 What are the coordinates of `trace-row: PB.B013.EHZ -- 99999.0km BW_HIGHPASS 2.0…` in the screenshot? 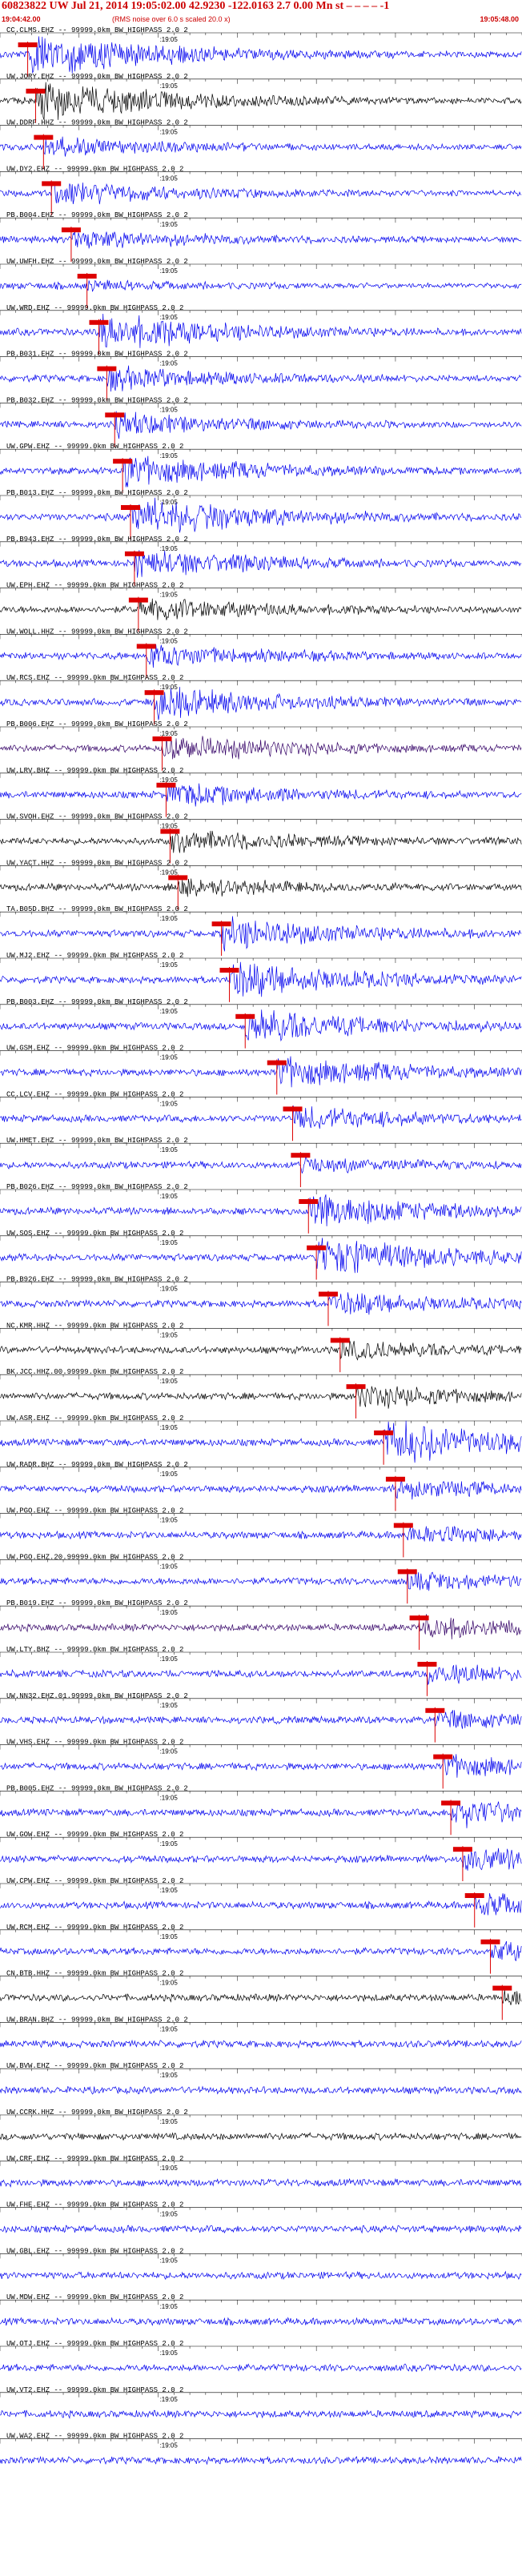 It's located at (261, 514).